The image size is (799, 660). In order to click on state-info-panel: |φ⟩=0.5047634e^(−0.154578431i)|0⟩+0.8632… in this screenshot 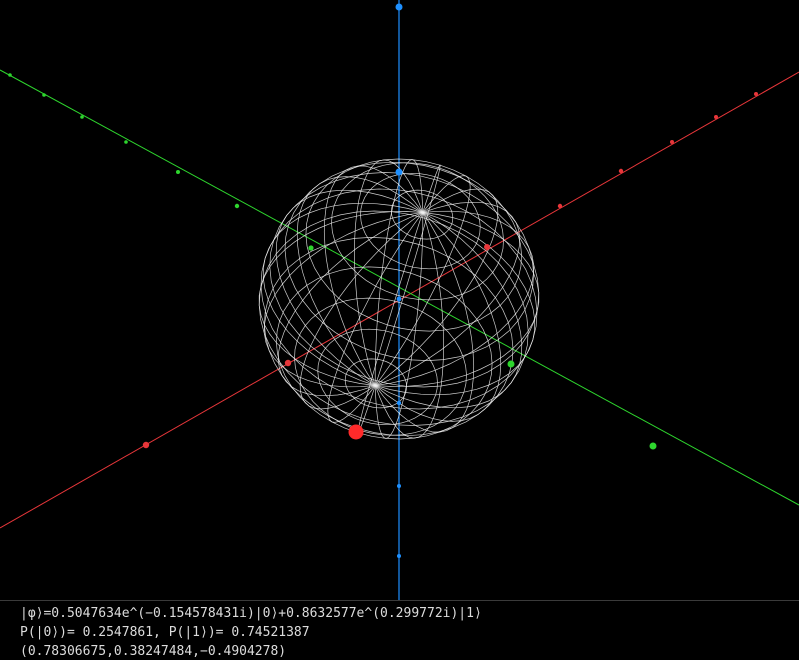, I will do `click(399, 630)`.